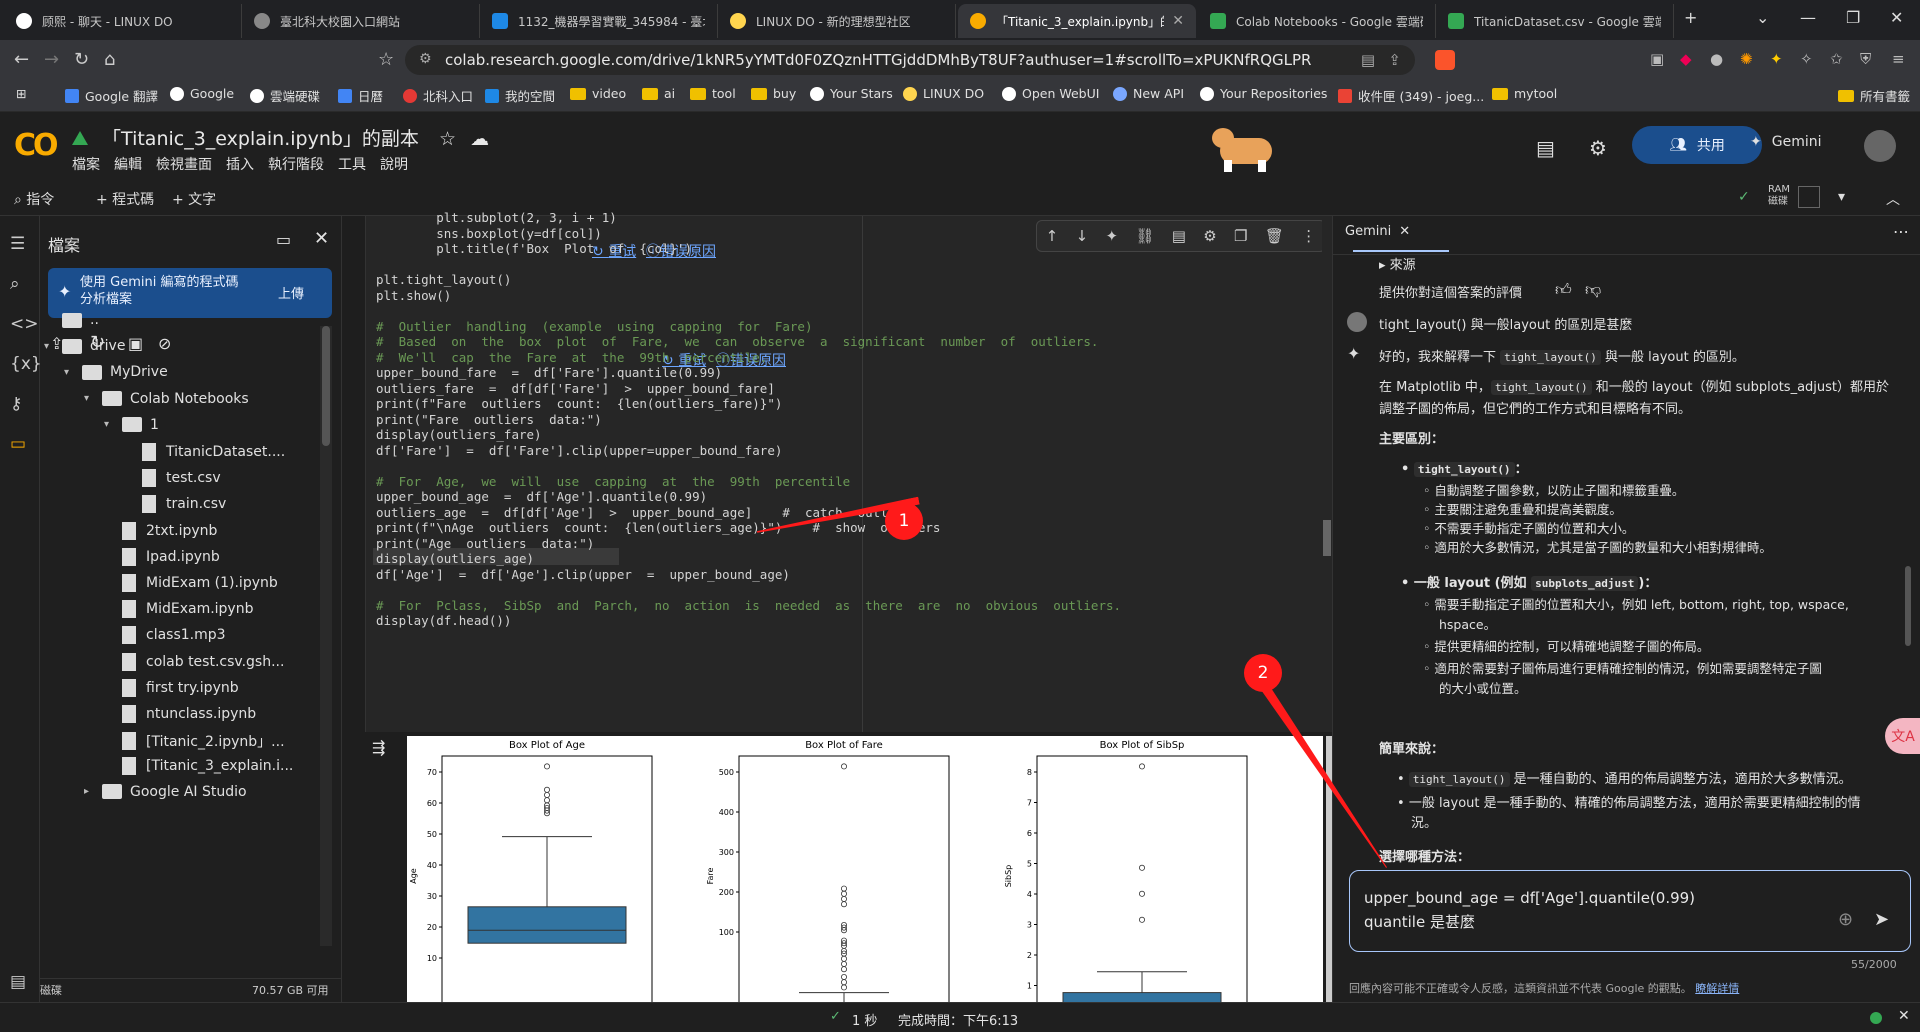  What do you see at coordinates (1865, 59) in the screenshot?
I see `shield-icon: ⛨` at bounding box center [1865, 59].